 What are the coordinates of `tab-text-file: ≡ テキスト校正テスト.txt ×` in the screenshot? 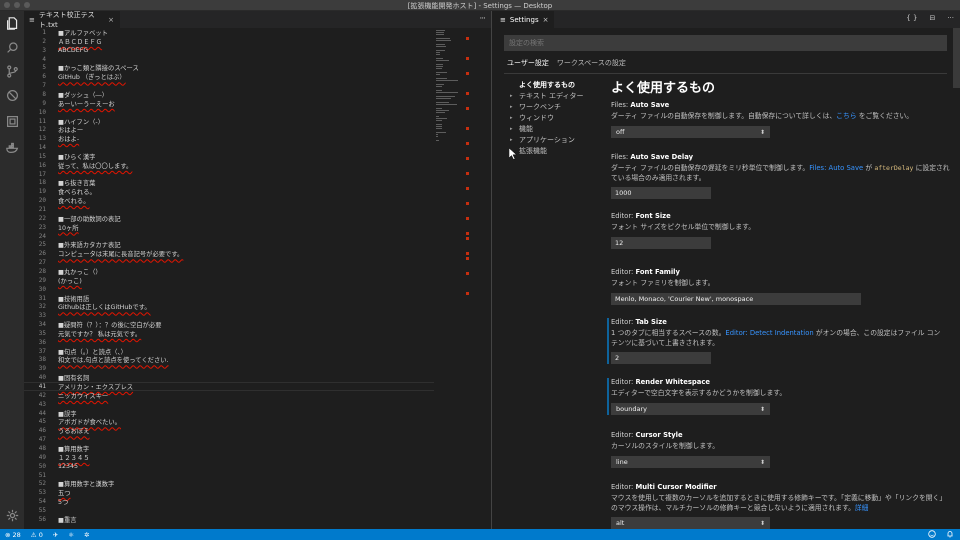 It's located at (72, 20).